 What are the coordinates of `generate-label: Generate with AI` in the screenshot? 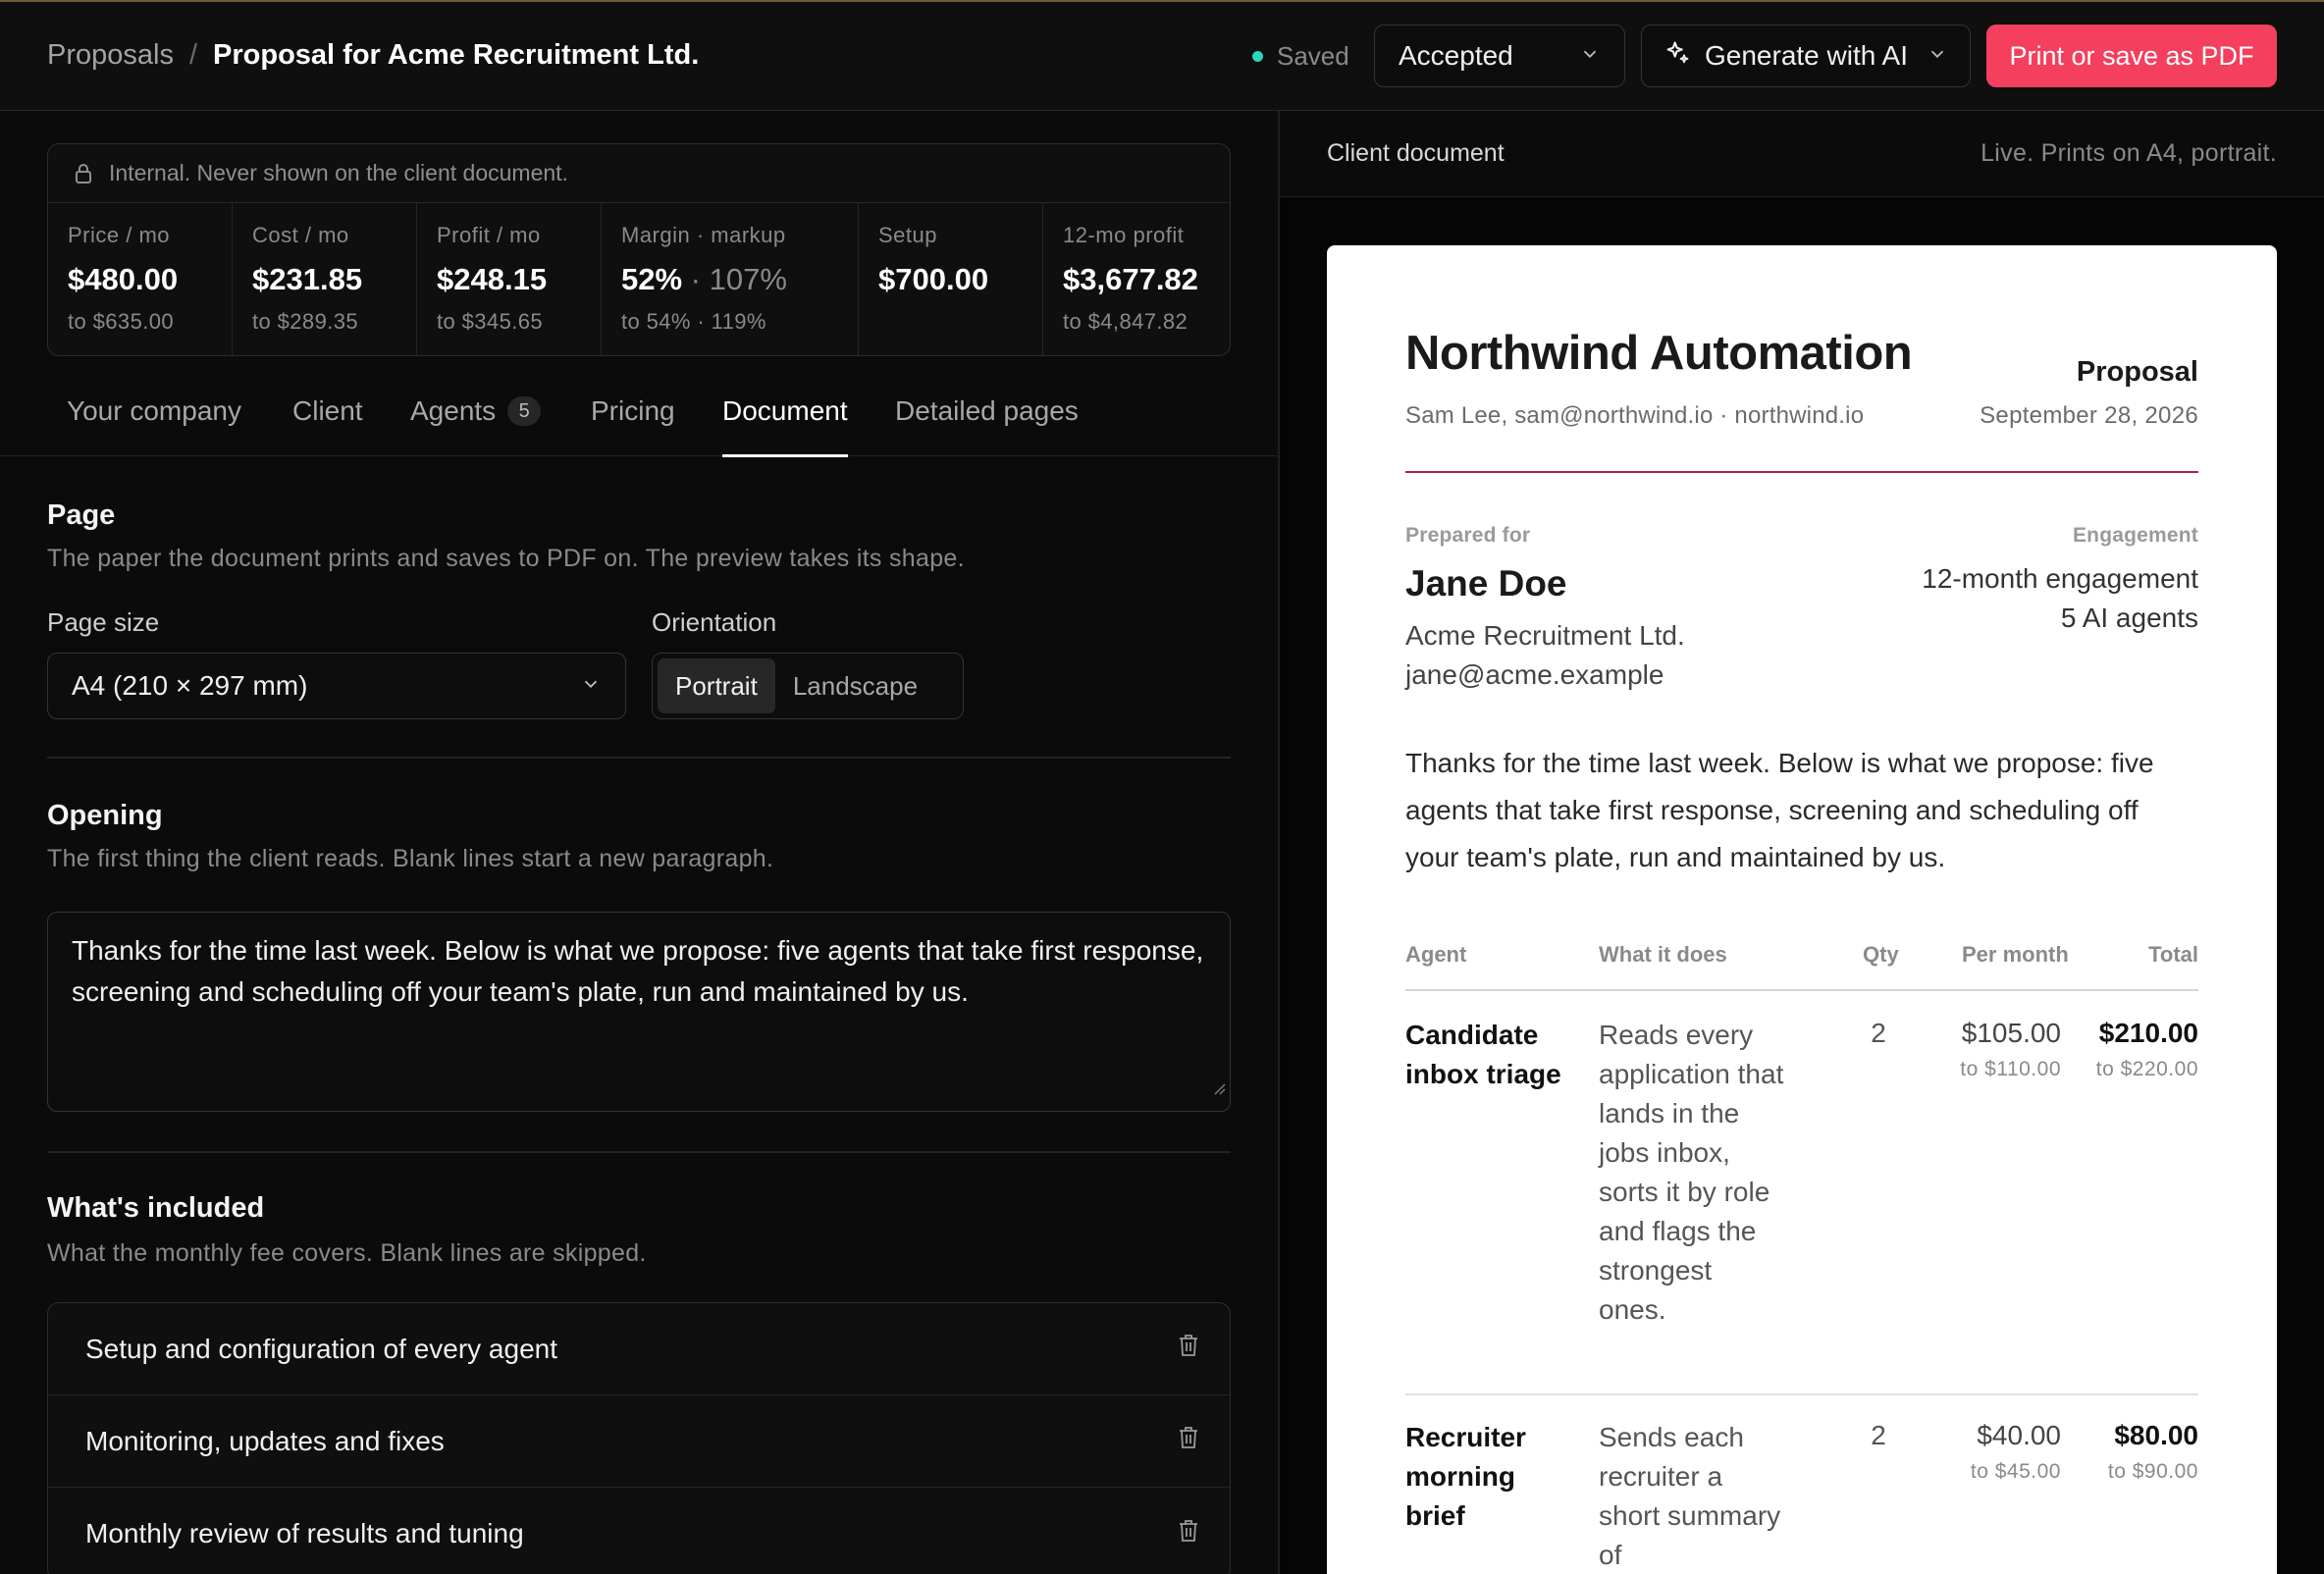 It's located at (1807, 55).